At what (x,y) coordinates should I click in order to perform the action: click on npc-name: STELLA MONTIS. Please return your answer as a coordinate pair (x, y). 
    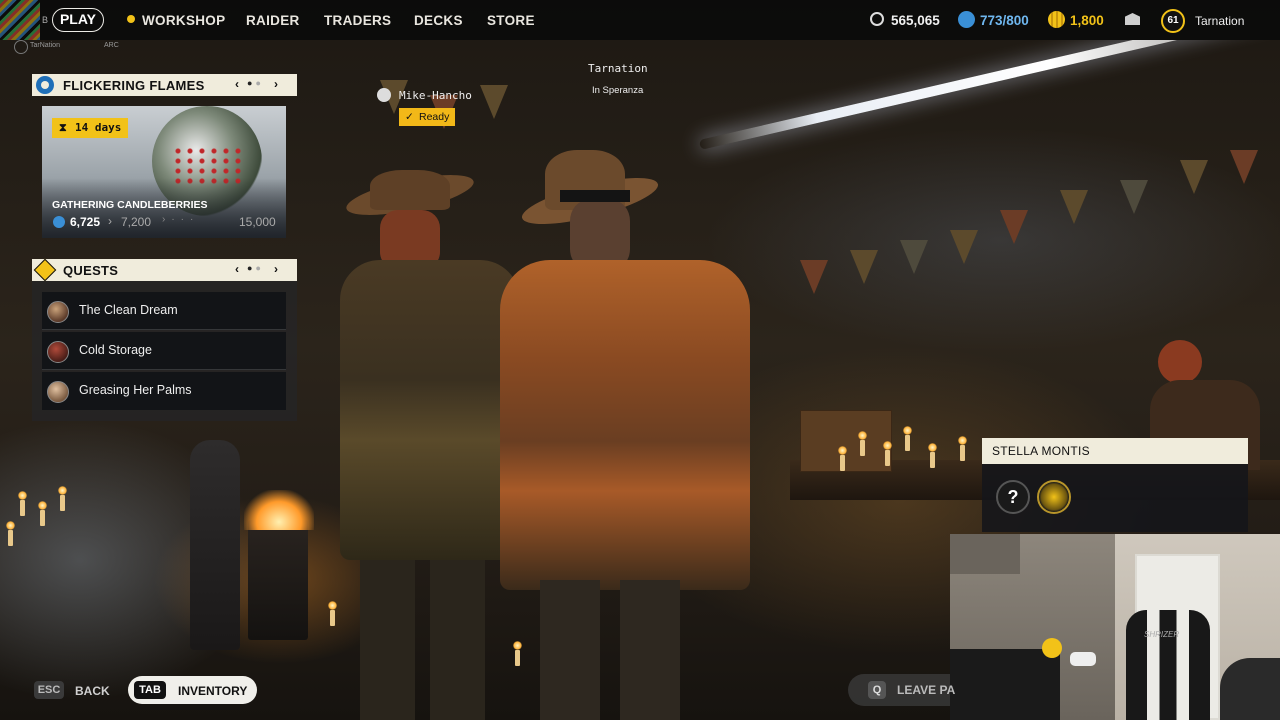
    Looking at the image, I should click on (1041, 451).